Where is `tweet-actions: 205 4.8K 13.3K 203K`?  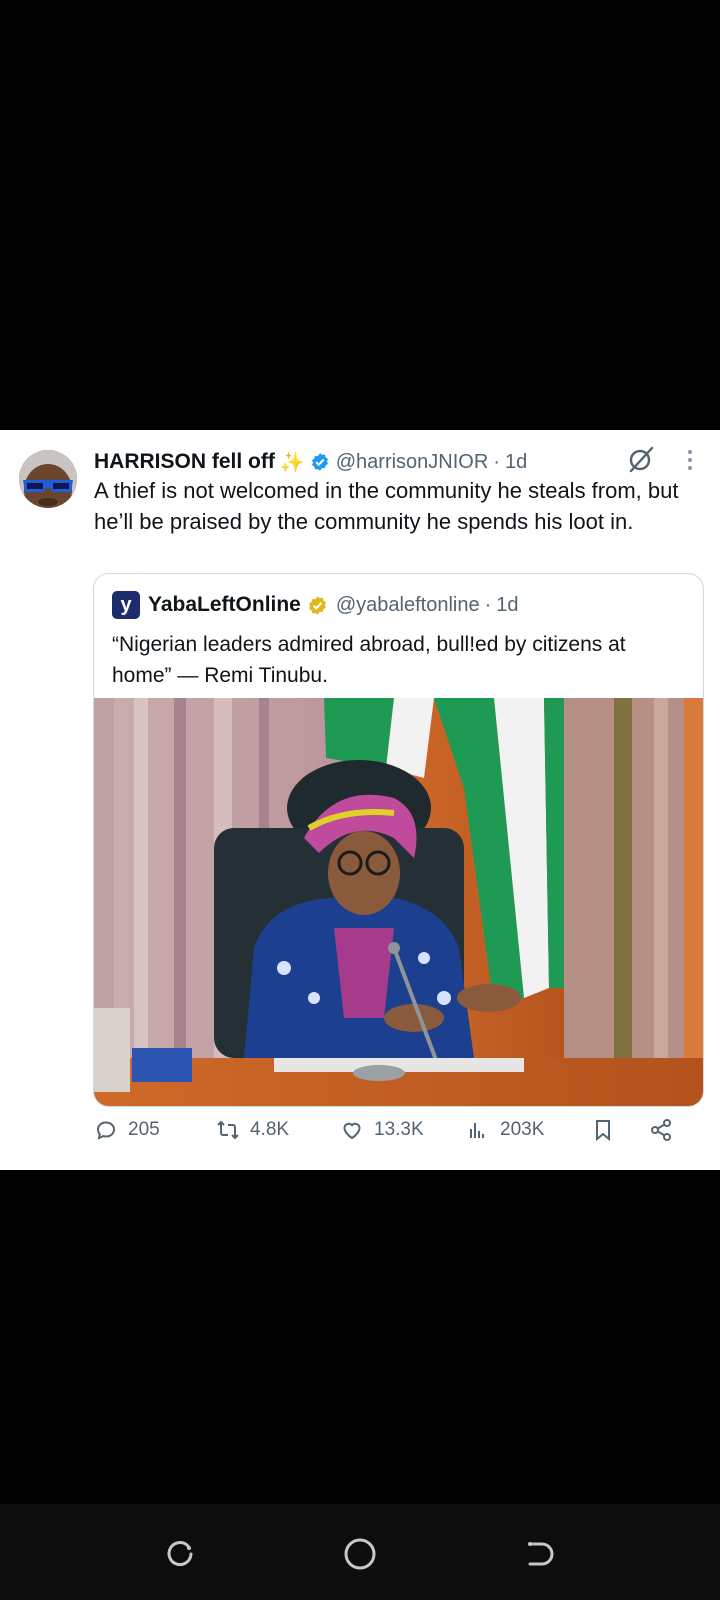 tweet-actions: 205 4.8K 13.3K 203K is located at coordinates (394, 1130).